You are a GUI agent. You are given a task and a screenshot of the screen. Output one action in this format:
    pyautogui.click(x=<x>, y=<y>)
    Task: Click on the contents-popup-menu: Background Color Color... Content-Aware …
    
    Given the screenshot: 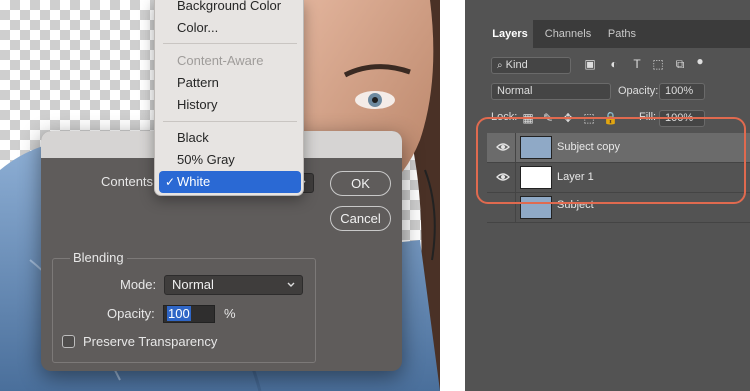 What is the action you would take?
    pyautogui.click(x=229, y=98)
    